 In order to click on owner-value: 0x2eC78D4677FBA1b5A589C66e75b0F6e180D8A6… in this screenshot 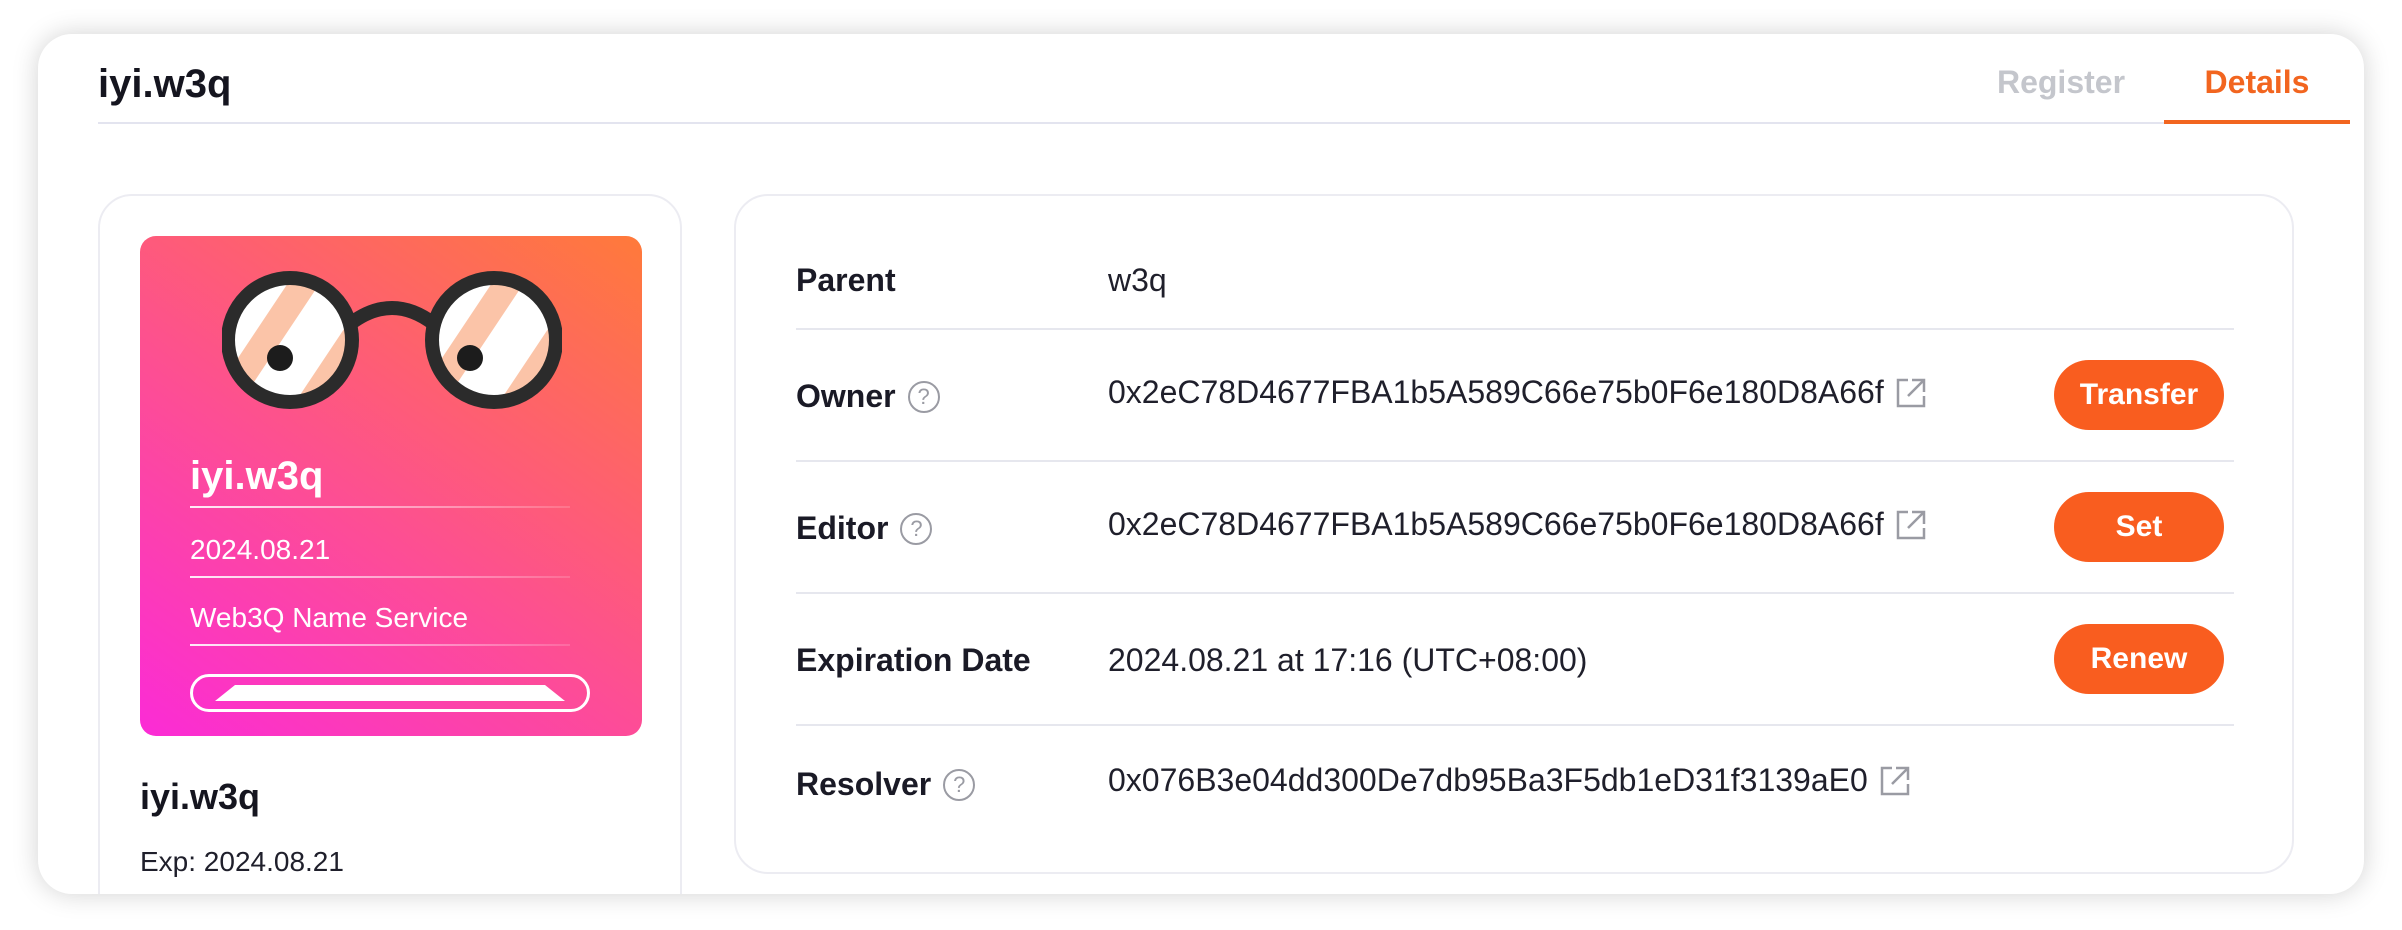, I will do `click(1518, 392)`.